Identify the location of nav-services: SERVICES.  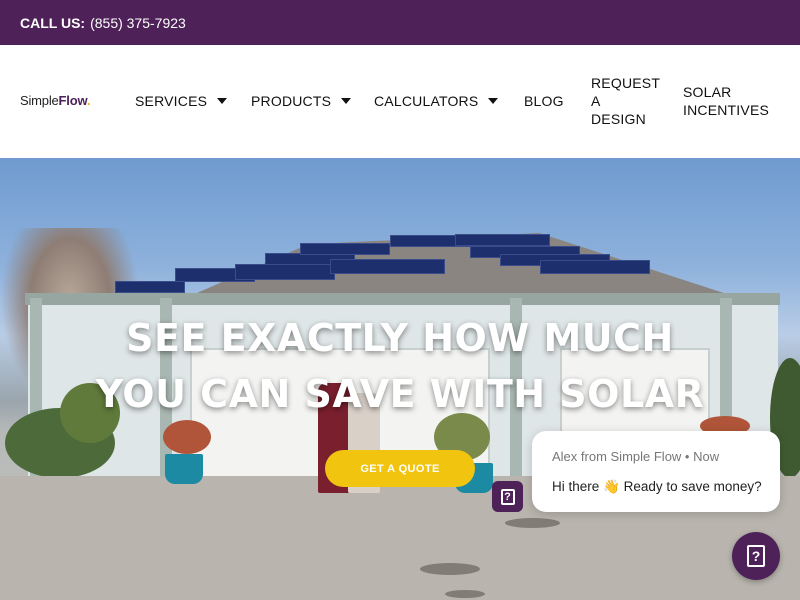
(181, 101).